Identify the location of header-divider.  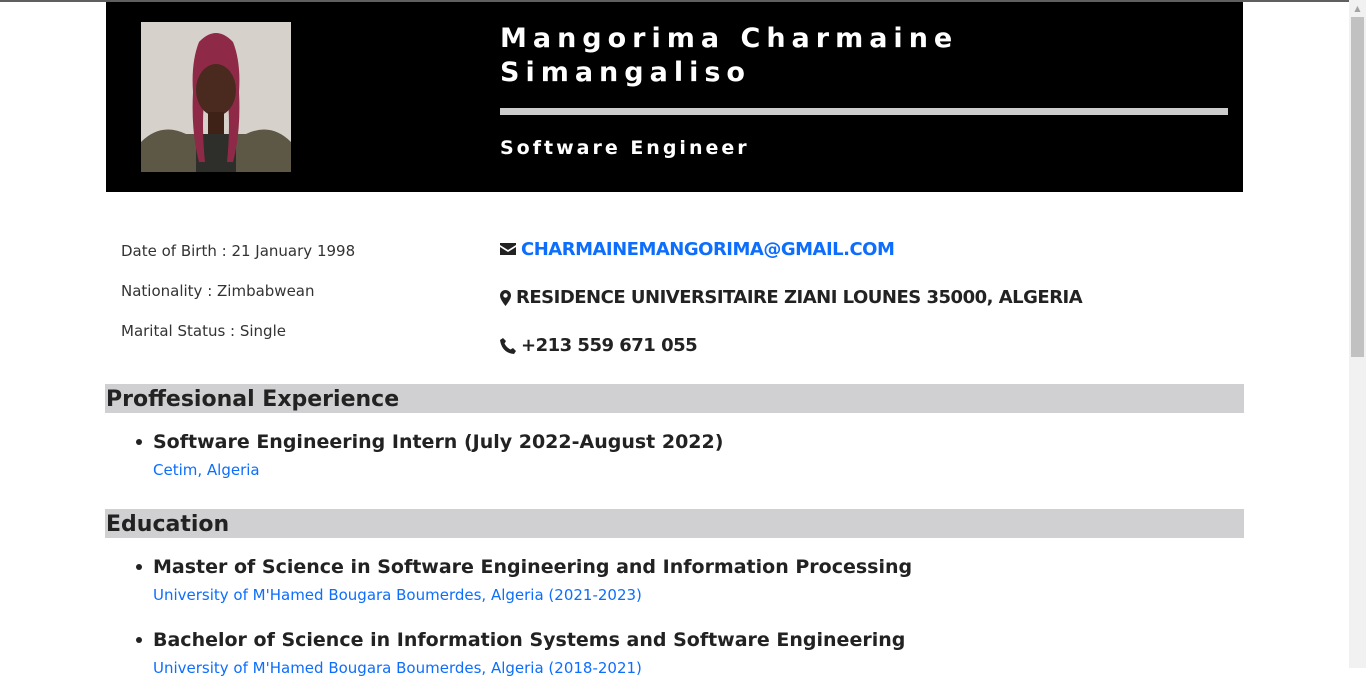
(864, 111).